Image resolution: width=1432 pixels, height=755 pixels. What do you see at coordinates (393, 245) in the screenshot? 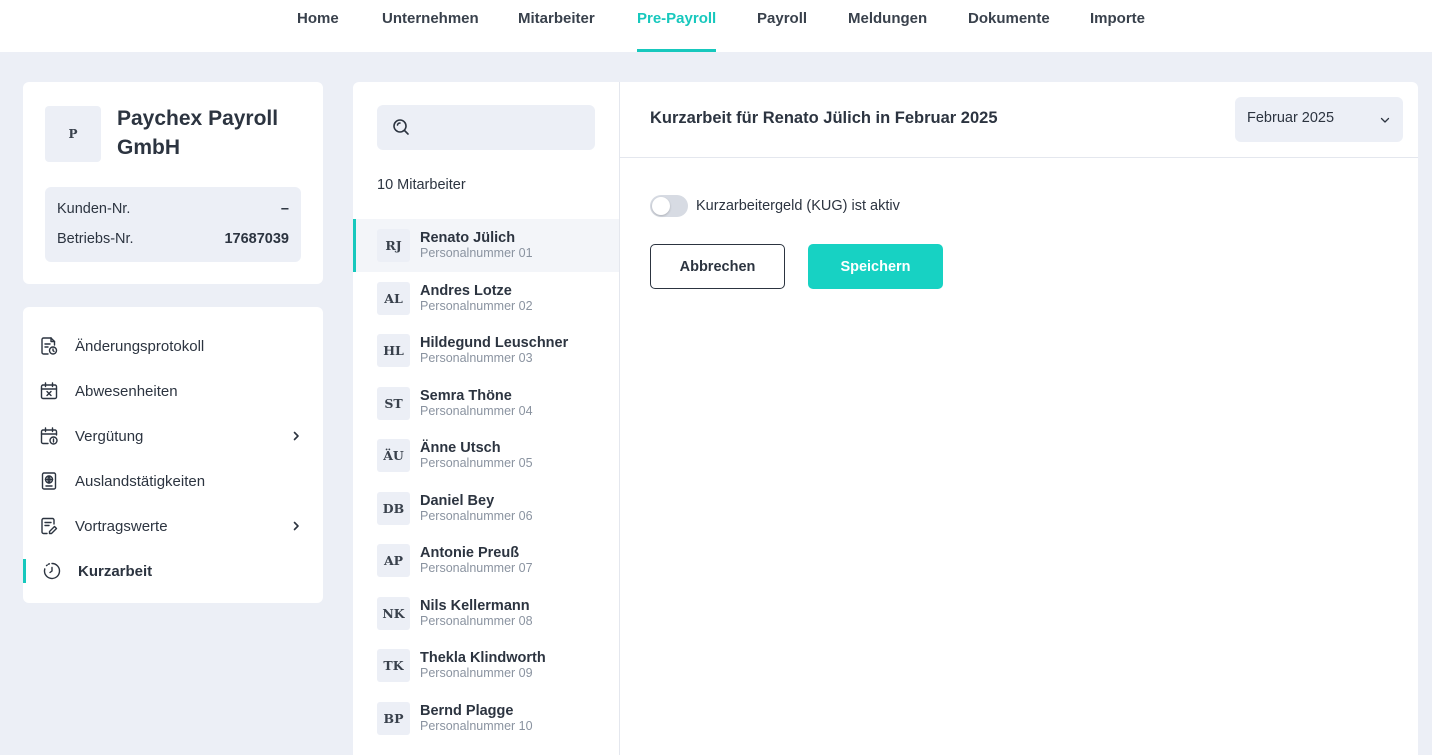
I see `employee-avatar: RJ` at bounding box center [393, 245].